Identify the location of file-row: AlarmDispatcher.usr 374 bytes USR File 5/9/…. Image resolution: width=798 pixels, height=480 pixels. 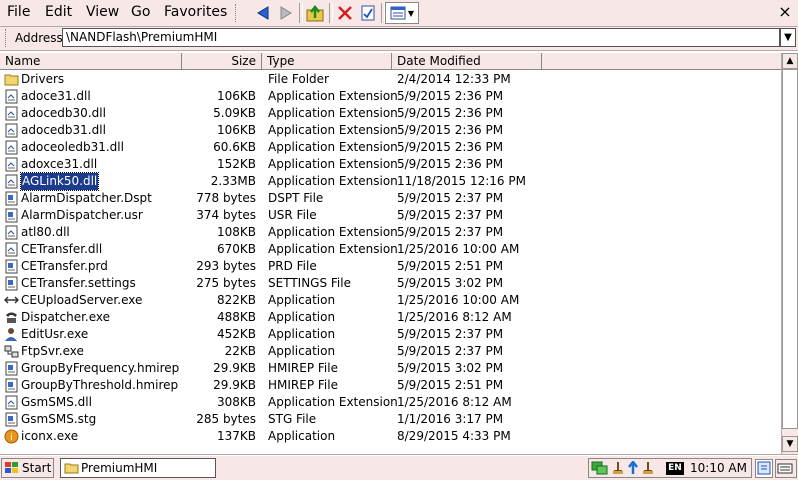
(390, 215).